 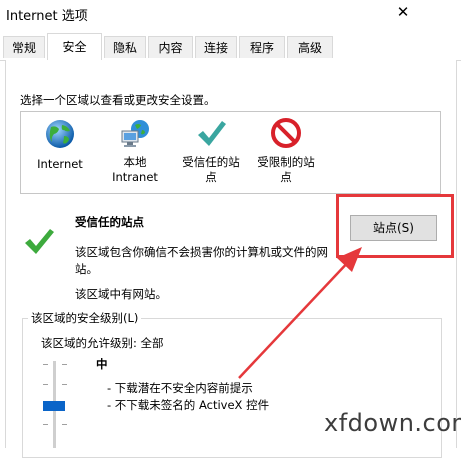 I want to click on annotation-arrow, so click(x=300, y=313).